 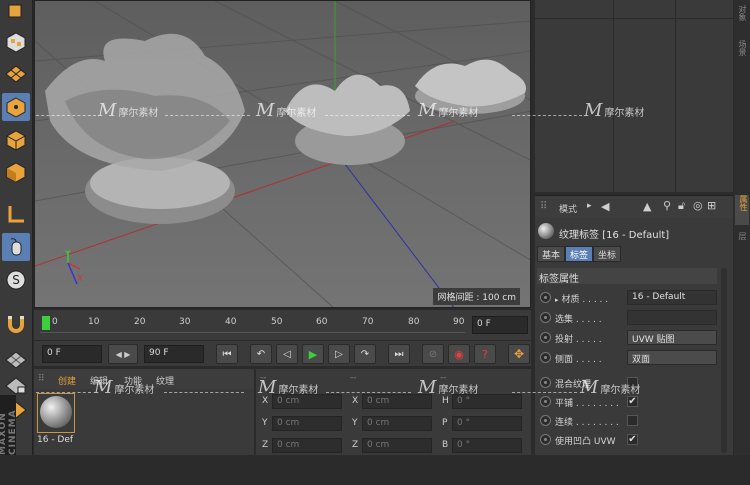 I want to click on menu-texture: 纹理, so click(x=165, y=380).